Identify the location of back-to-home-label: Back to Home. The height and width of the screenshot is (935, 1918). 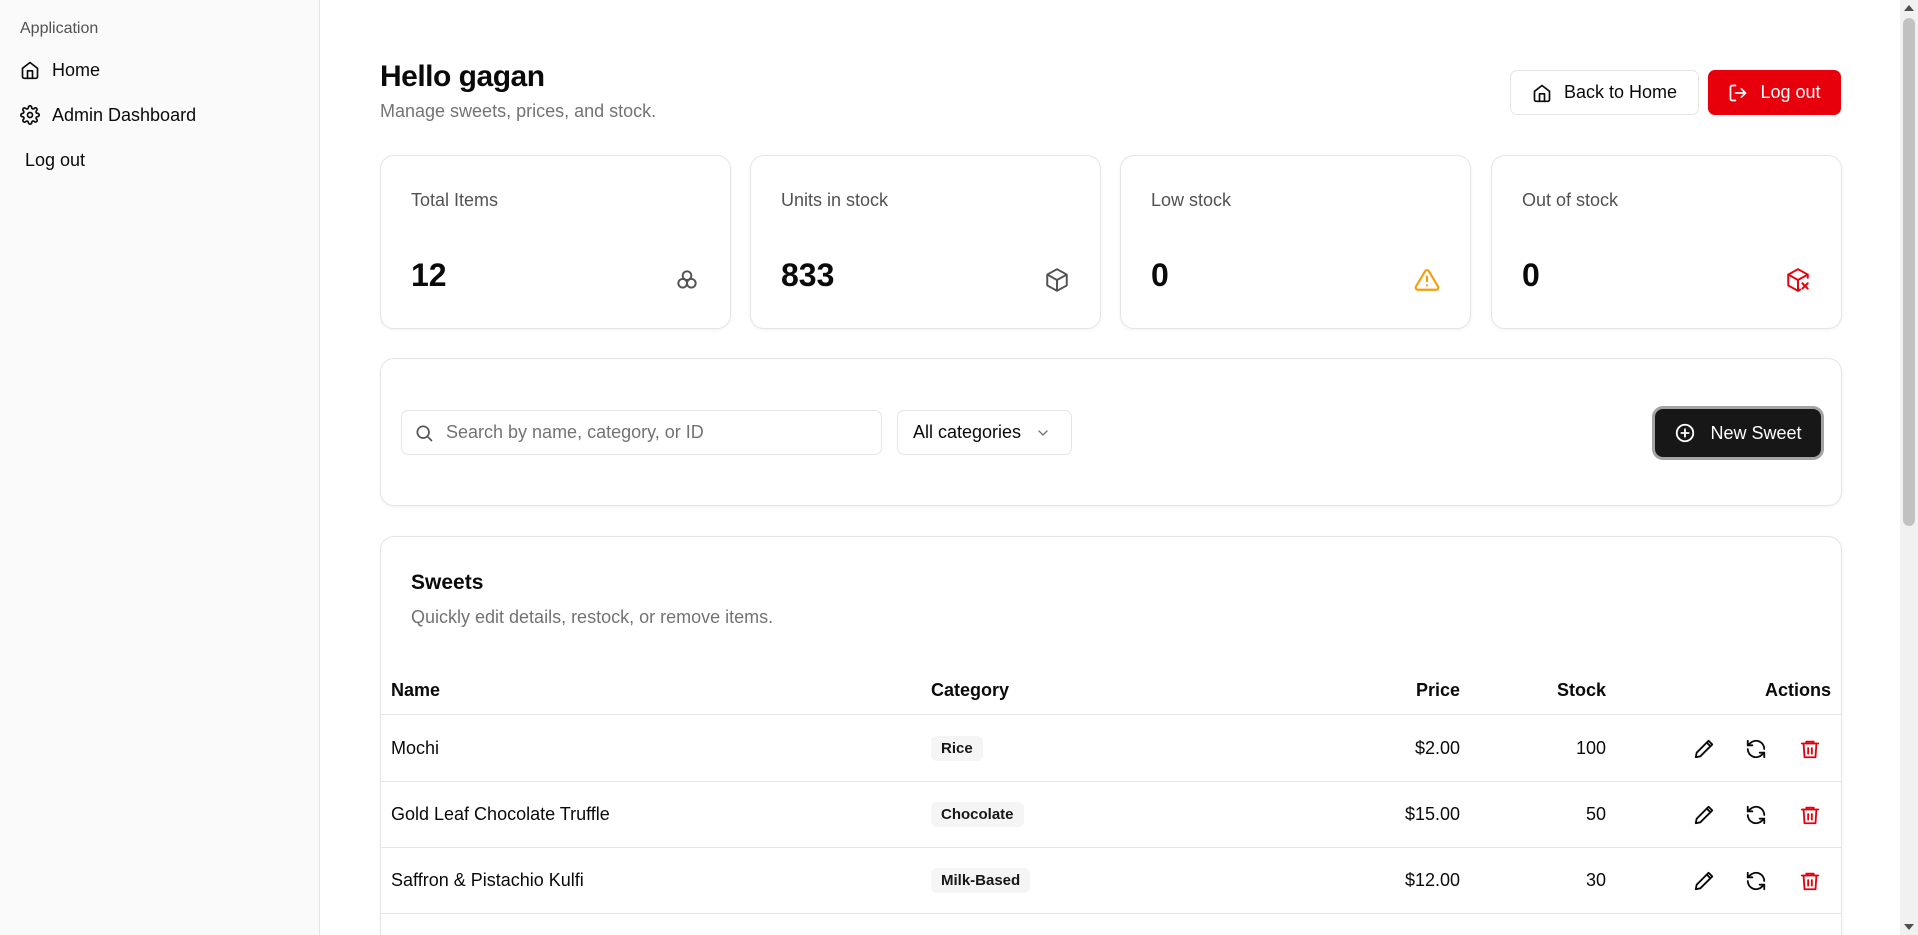
(1620, 92).